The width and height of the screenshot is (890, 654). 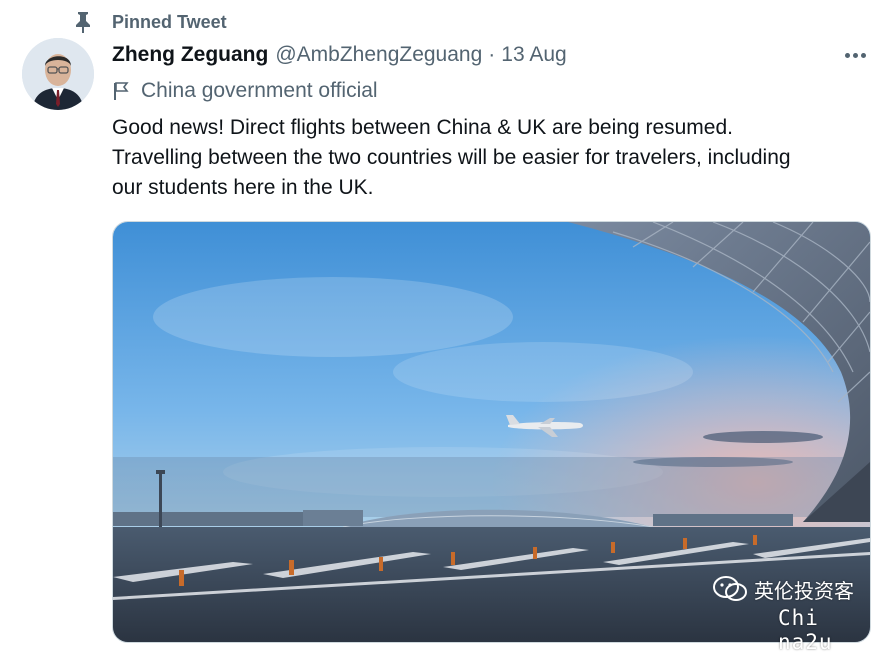 What do you see at coordinates (190, 55) in the screenshot?
I see `author-name: Zheng Zeguang` at bounding box center [190, 55].